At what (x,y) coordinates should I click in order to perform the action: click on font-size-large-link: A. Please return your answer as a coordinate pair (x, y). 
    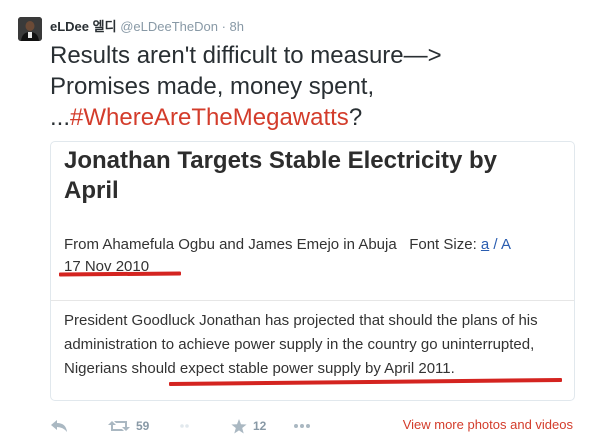
    Looking at the image, I should click on (505, 244).